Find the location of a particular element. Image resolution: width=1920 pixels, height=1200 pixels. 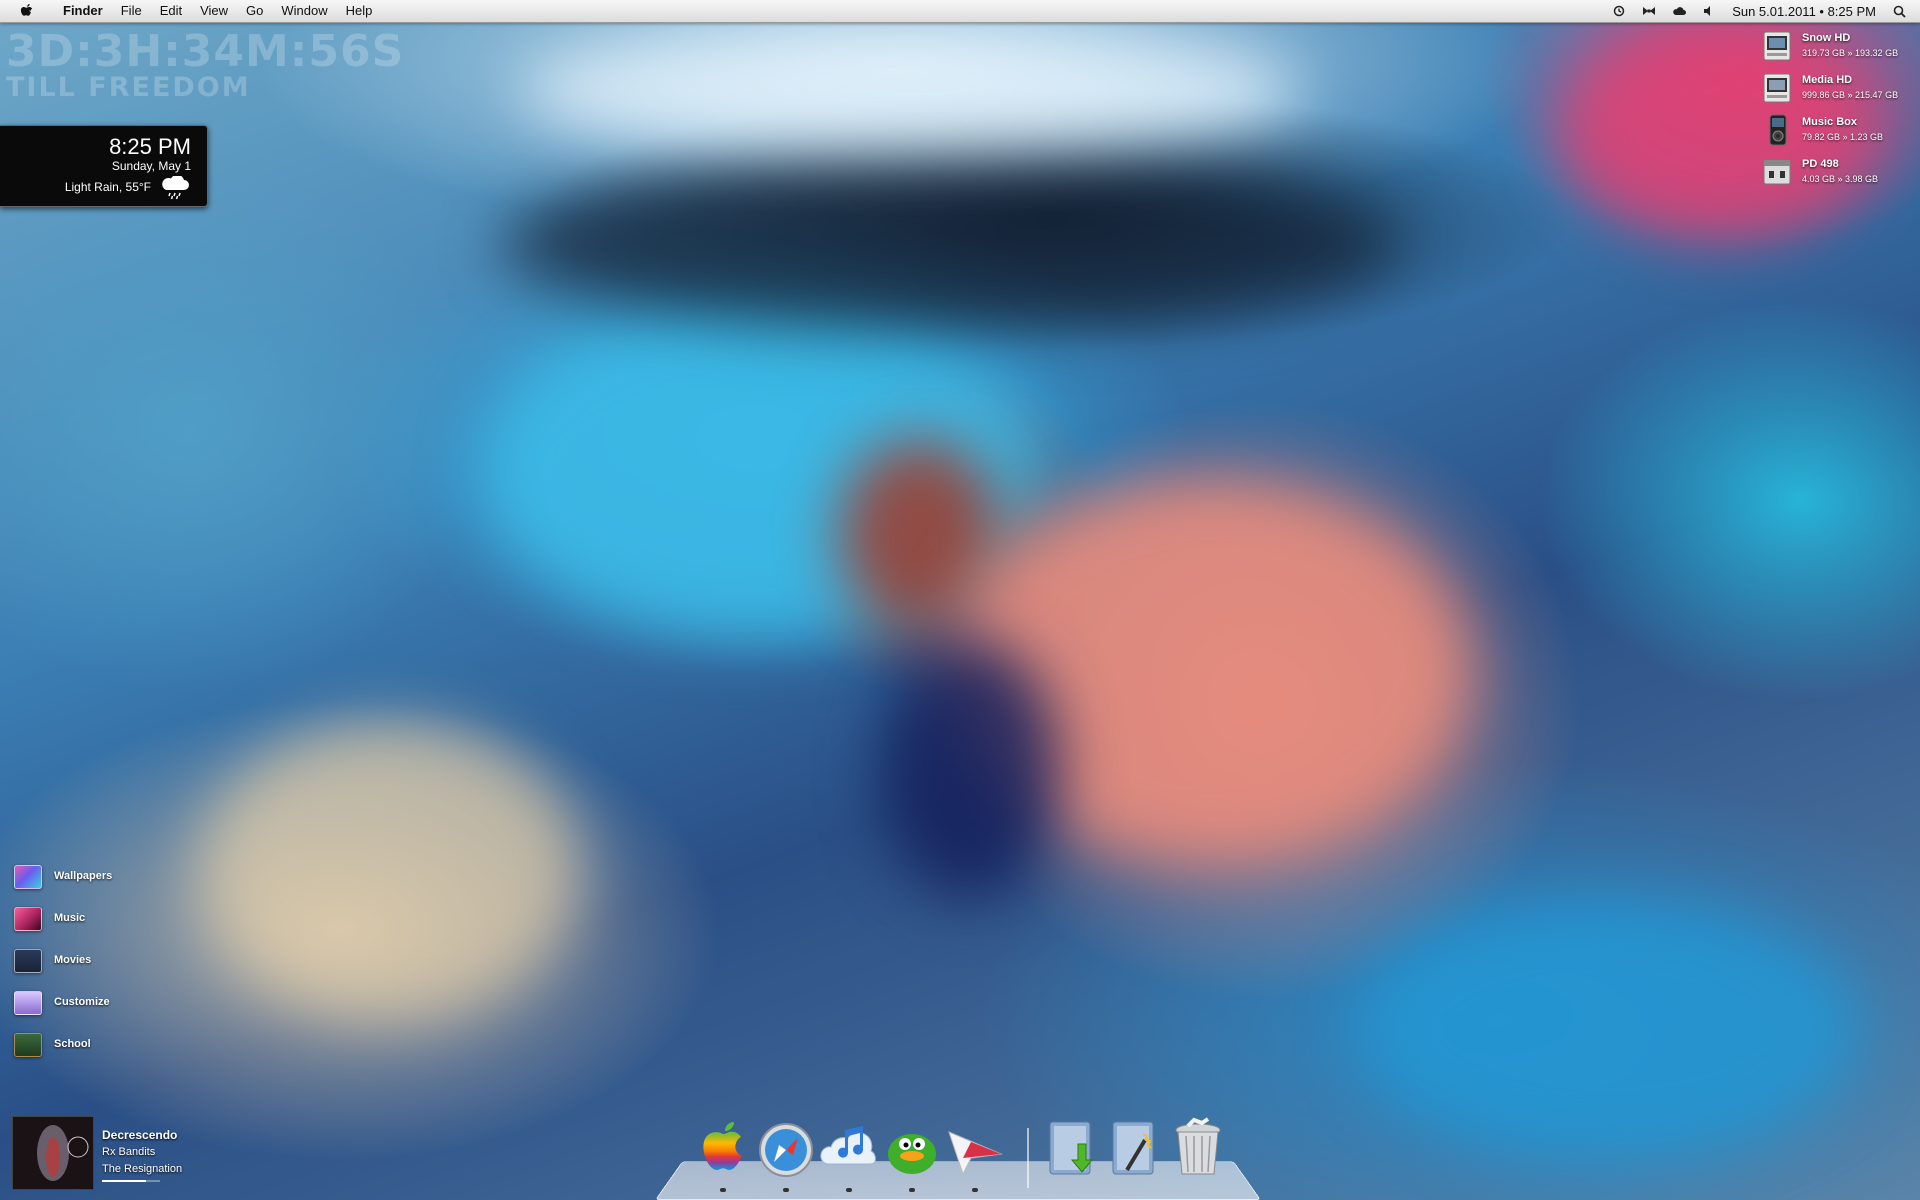

time-machine-icon is located at coordinates (1619, 11).